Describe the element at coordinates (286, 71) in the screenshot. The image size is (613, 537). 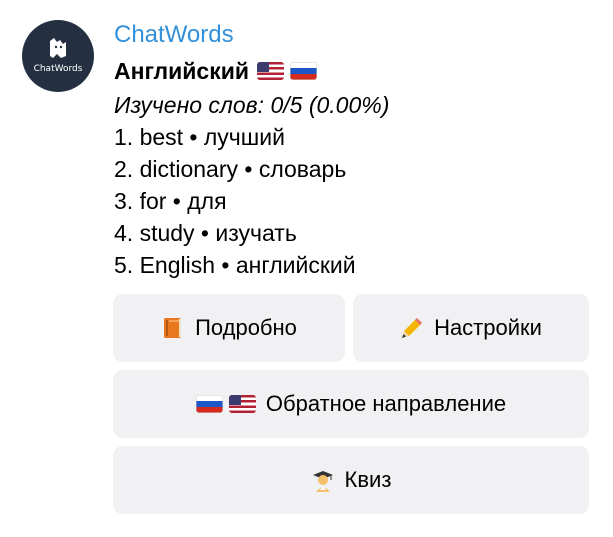
I see `language-flags` at that location.